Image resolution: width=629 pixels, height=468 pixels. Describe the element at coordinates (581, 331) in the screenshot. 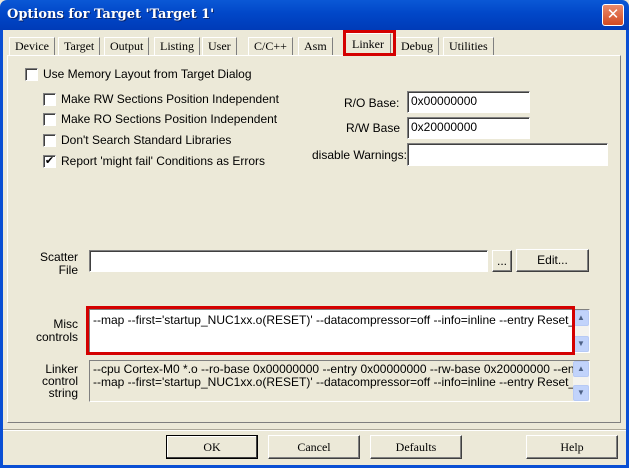

I see `misc-controls-scrollbar: ▲ ▼` at that location.